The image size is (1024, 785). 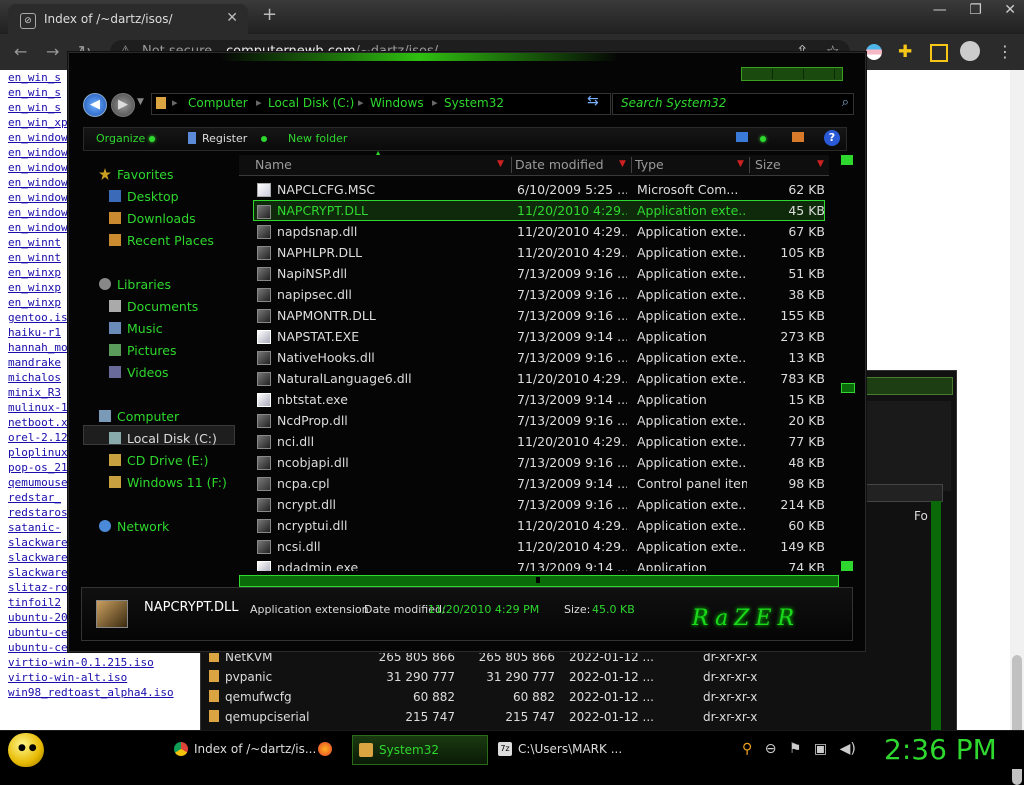 What do you see at coordinates (500, 164) in the screenshot?
I see `column-name-dropdown-icon: ▼` at bounding box center [500, 164].